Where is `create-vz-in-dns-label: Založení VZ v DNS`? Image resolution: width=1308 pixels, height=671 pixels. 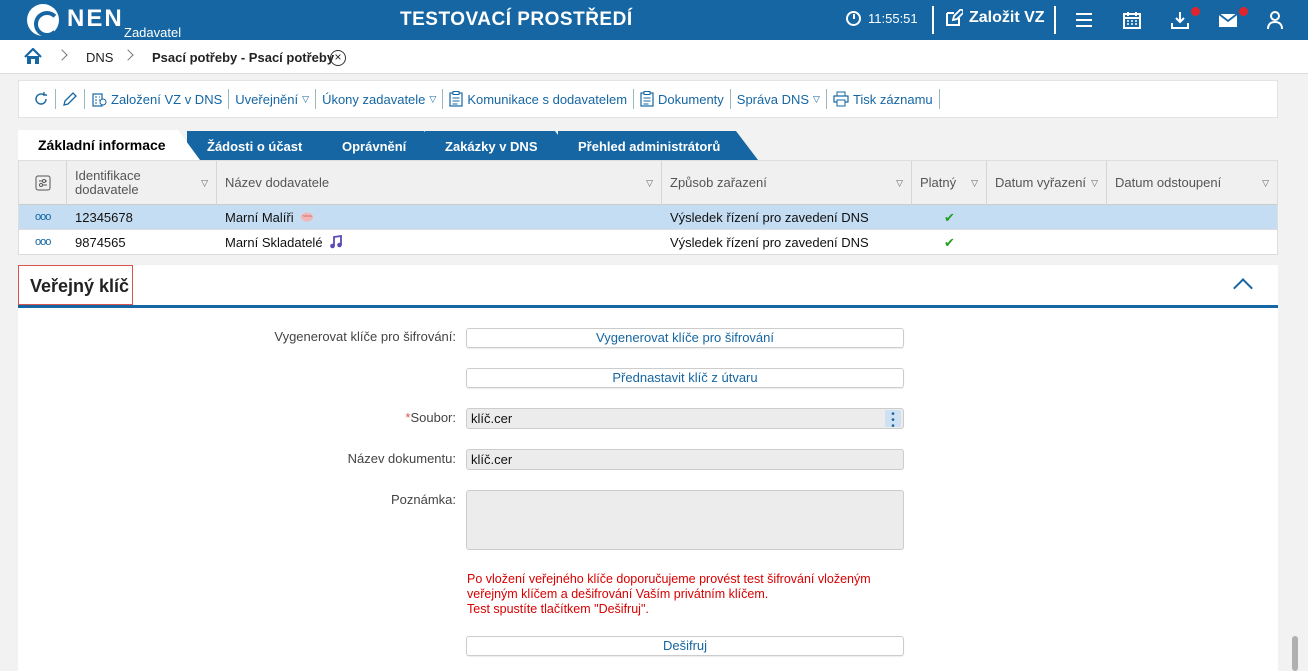
create-vz-in-dns-label: Založení VZ v DNS is located at coordinates (167, 99).